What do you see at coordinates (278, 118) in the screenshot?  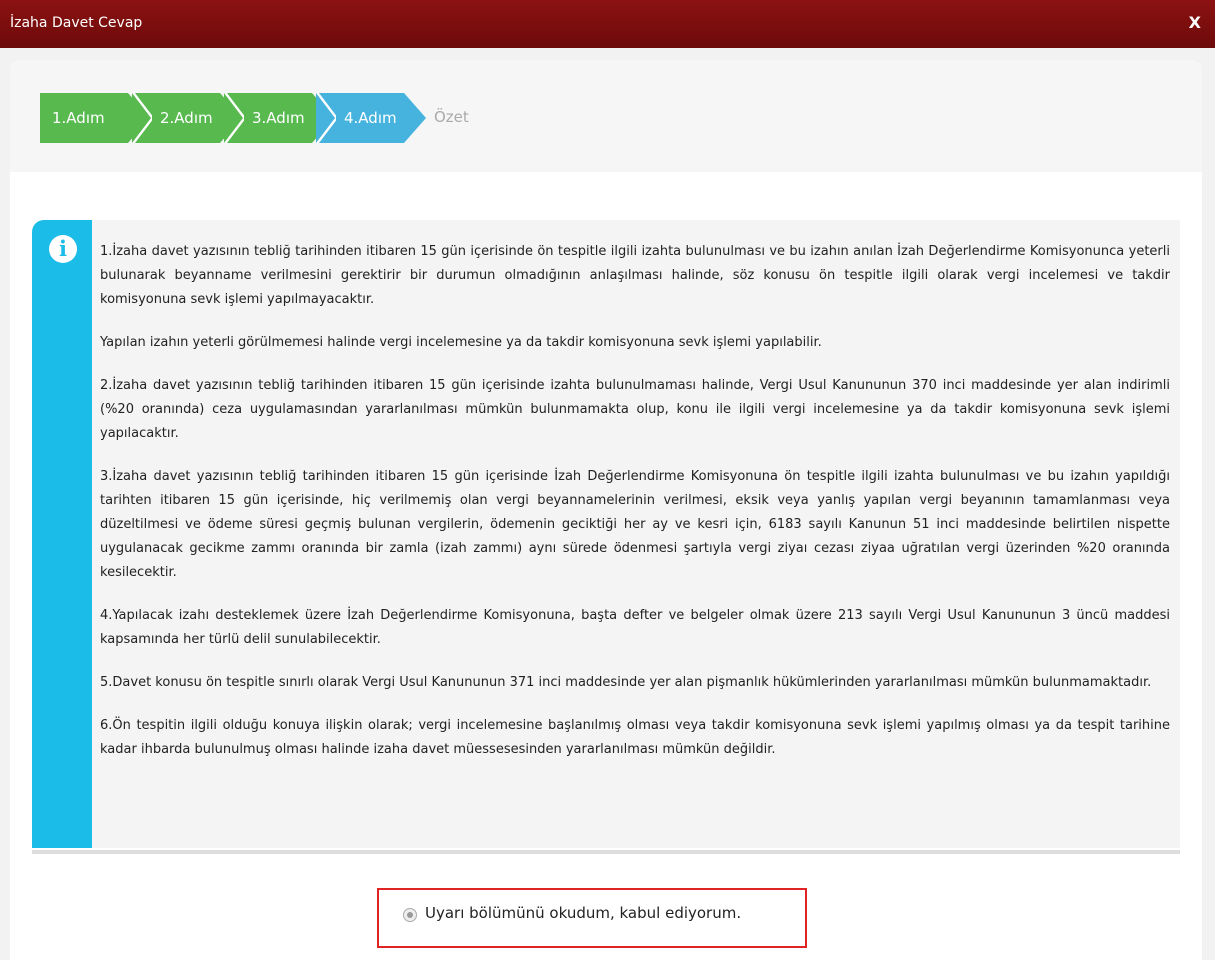 I see `step-label: 3.Adım` at bounding box center [278, 118].